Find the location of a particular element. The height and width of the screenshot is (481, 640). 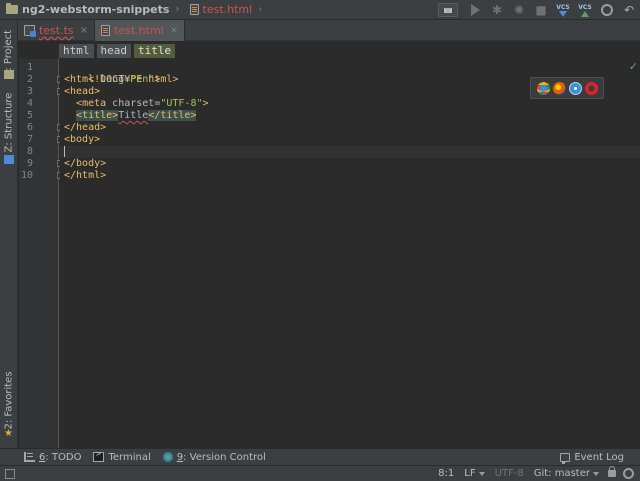

tab-test-html: test.html × is located at coordinates (140, 30).